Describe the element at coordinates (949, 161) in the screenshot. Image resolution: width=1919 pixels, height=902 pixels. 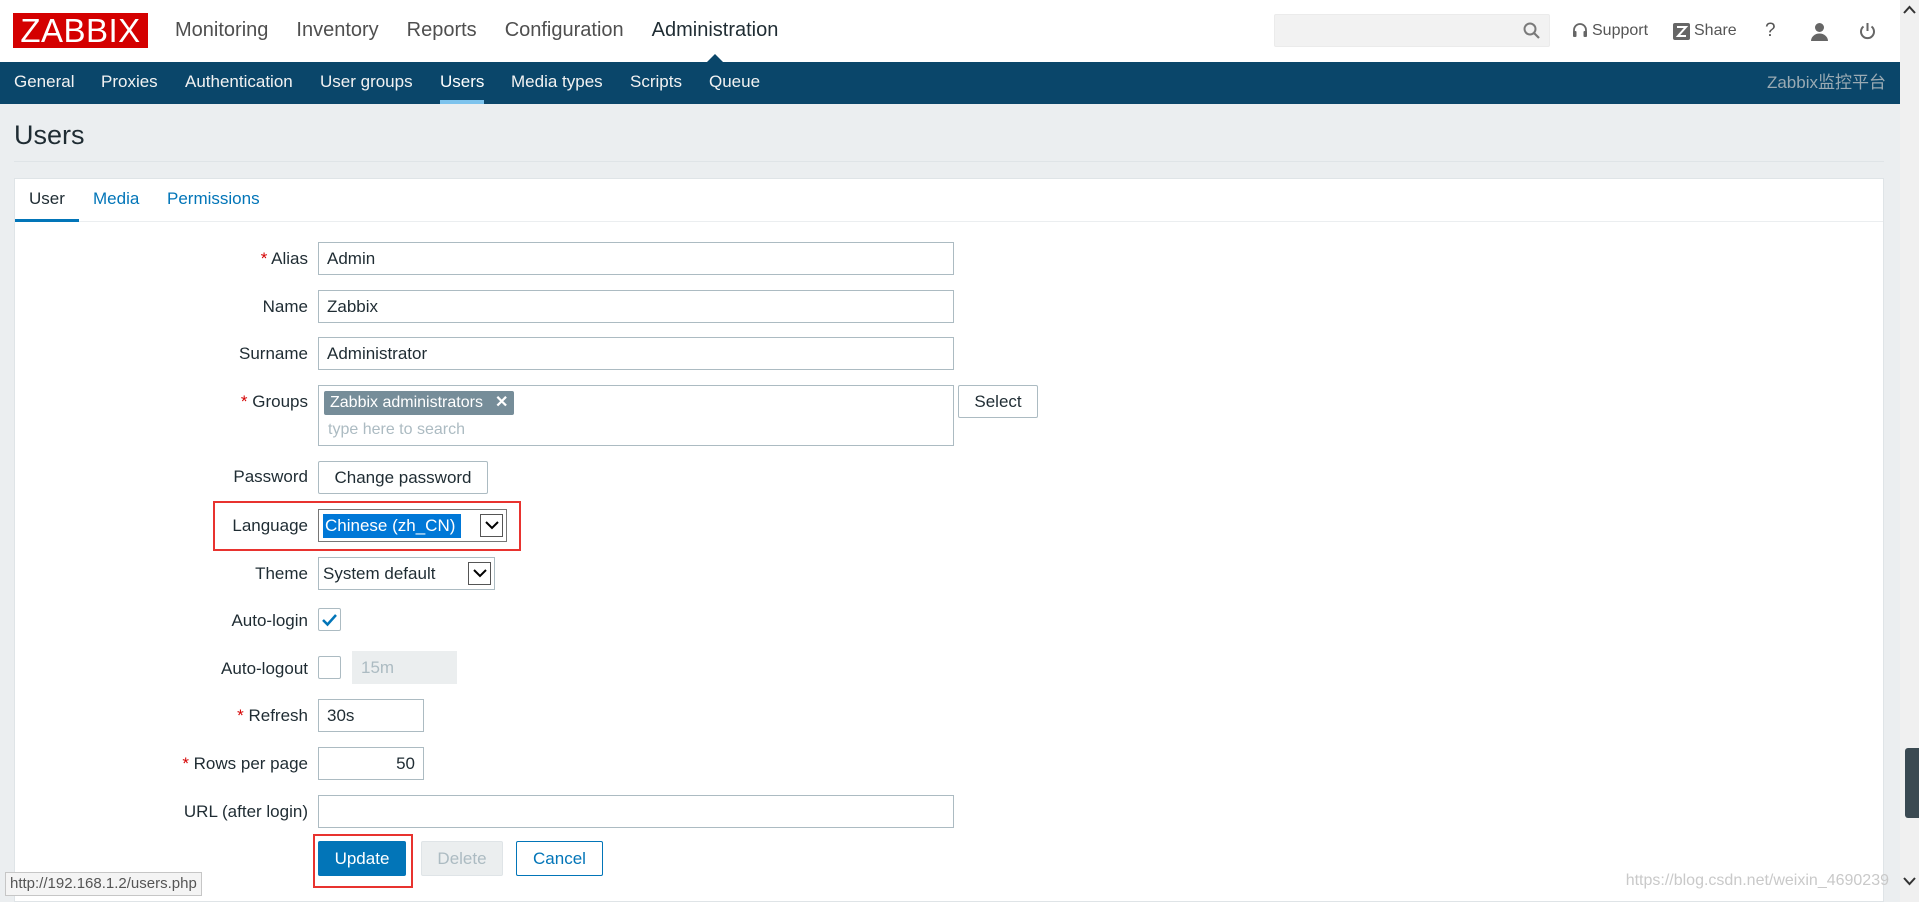
I see `divider` at that location.